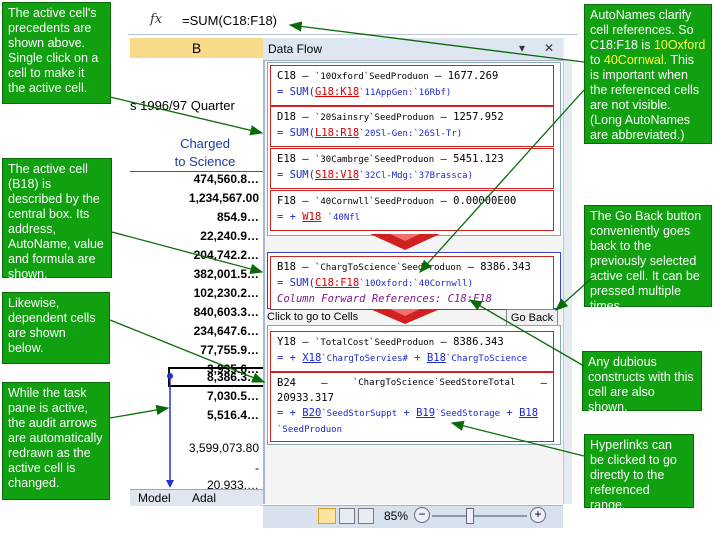 This screenshot has height=538, width=714. I want to click on sheet-tabs: Model Adal, so click(196, 497).